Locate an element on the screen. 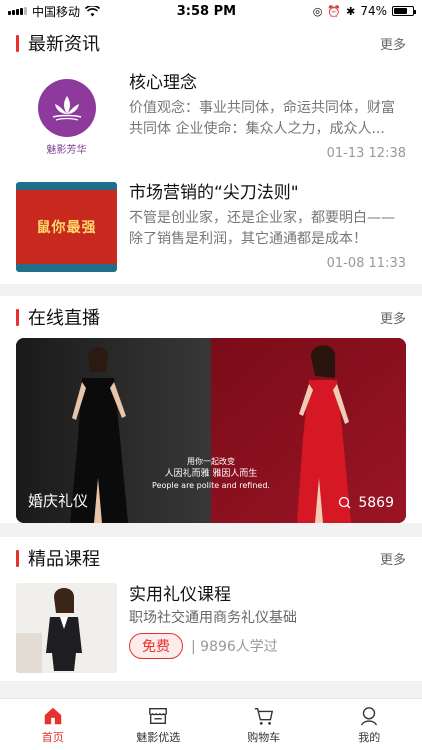 Image resolution: width=422 pixels, height=750 pixels. lotus-logo-icon is located at coordinates (66, 107).